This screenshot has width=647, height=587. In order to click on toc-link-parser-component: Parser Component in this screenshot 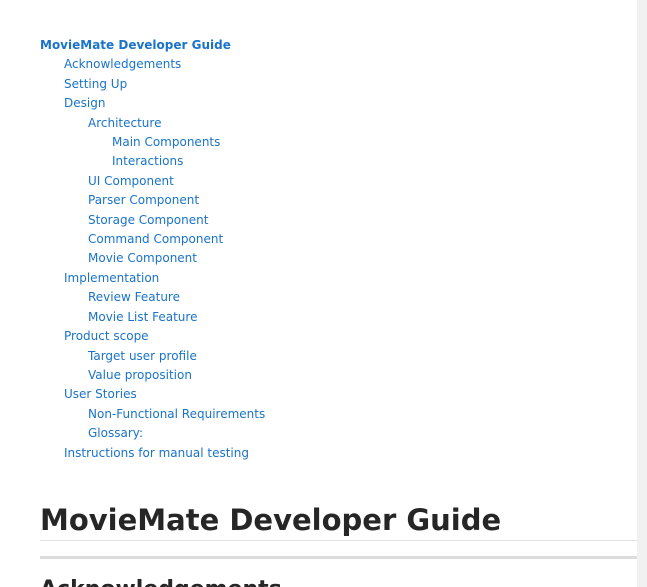, I will do `click(152, 200)`.